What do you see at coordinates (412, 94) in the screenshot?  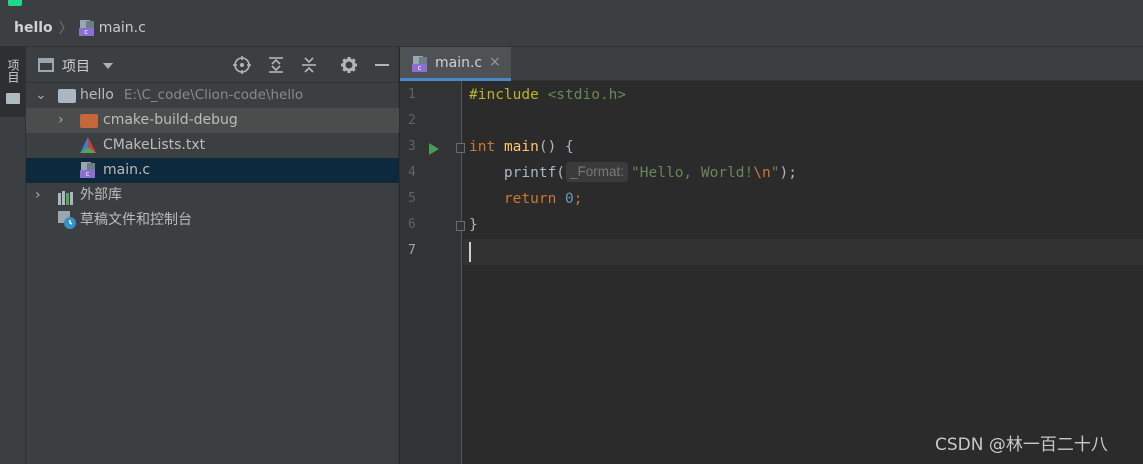 I see `line-number: 1` at bounding box center [412, 94].